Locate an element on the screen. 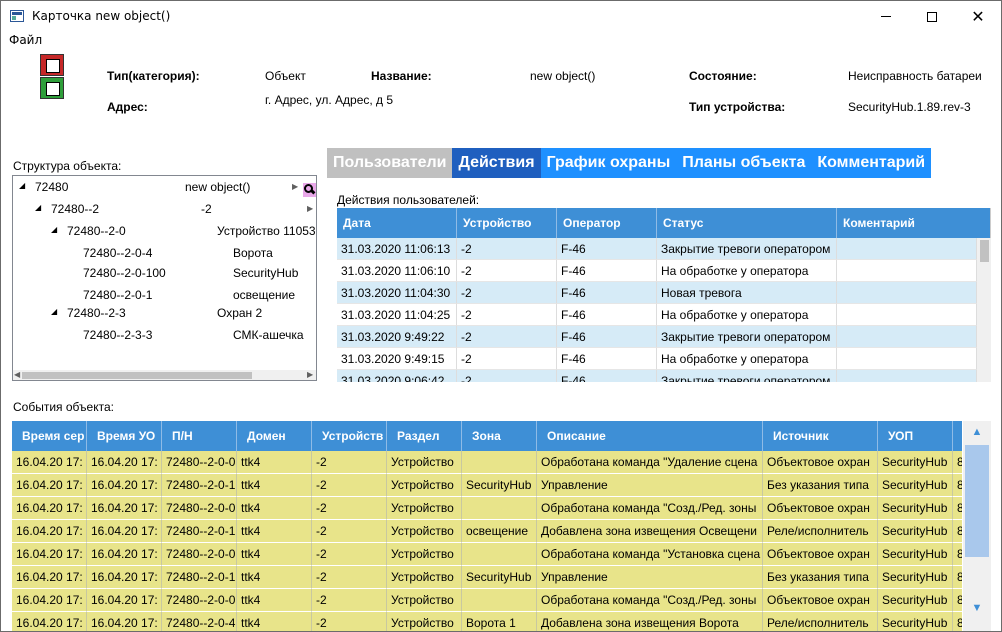  tree-item: 72480--2-0-100 SecurityHub is located at coordinates (164, 274).